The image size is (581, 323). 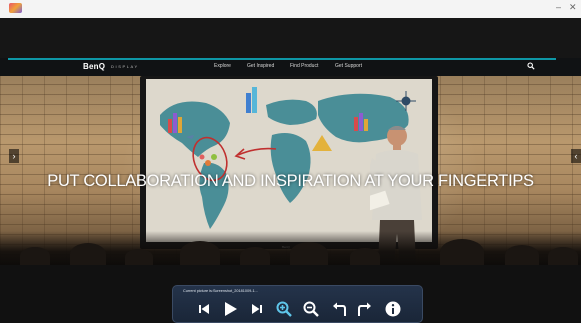 What do you see at coordinates (222, 66) in the screenshot?
I see `nav-link-explore: Explore` at bounding box center [222, 66].